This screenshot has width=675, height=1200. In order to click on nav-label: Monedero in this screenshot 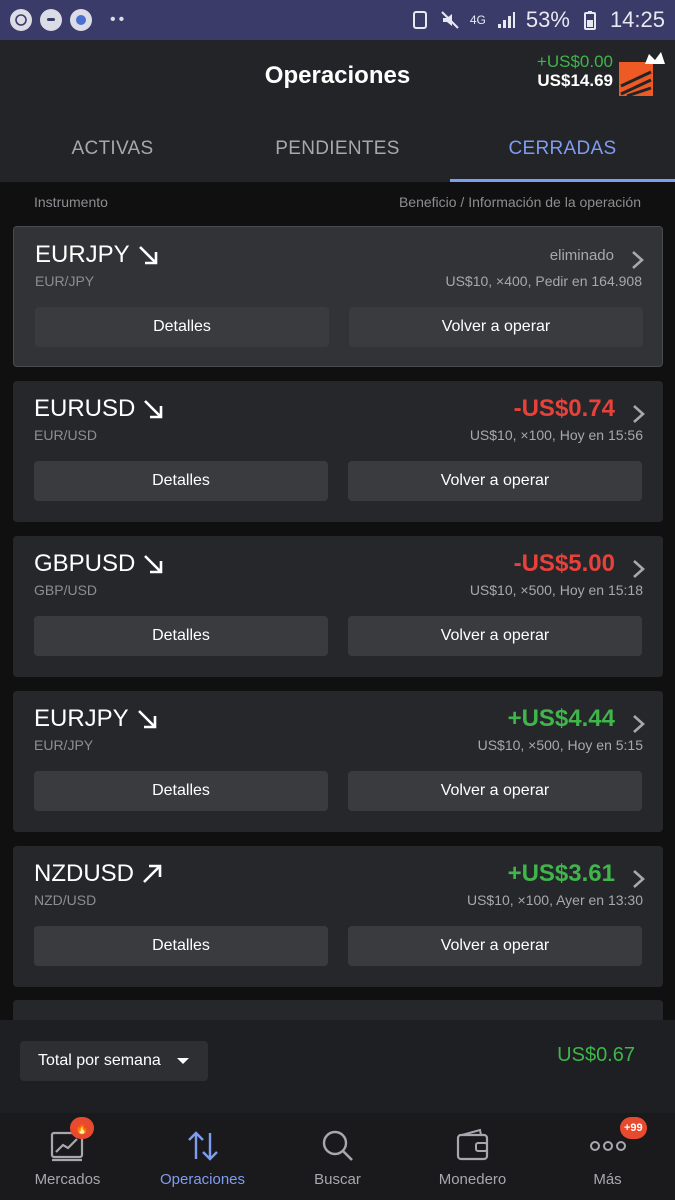, I will do `click(472, 1179)`.